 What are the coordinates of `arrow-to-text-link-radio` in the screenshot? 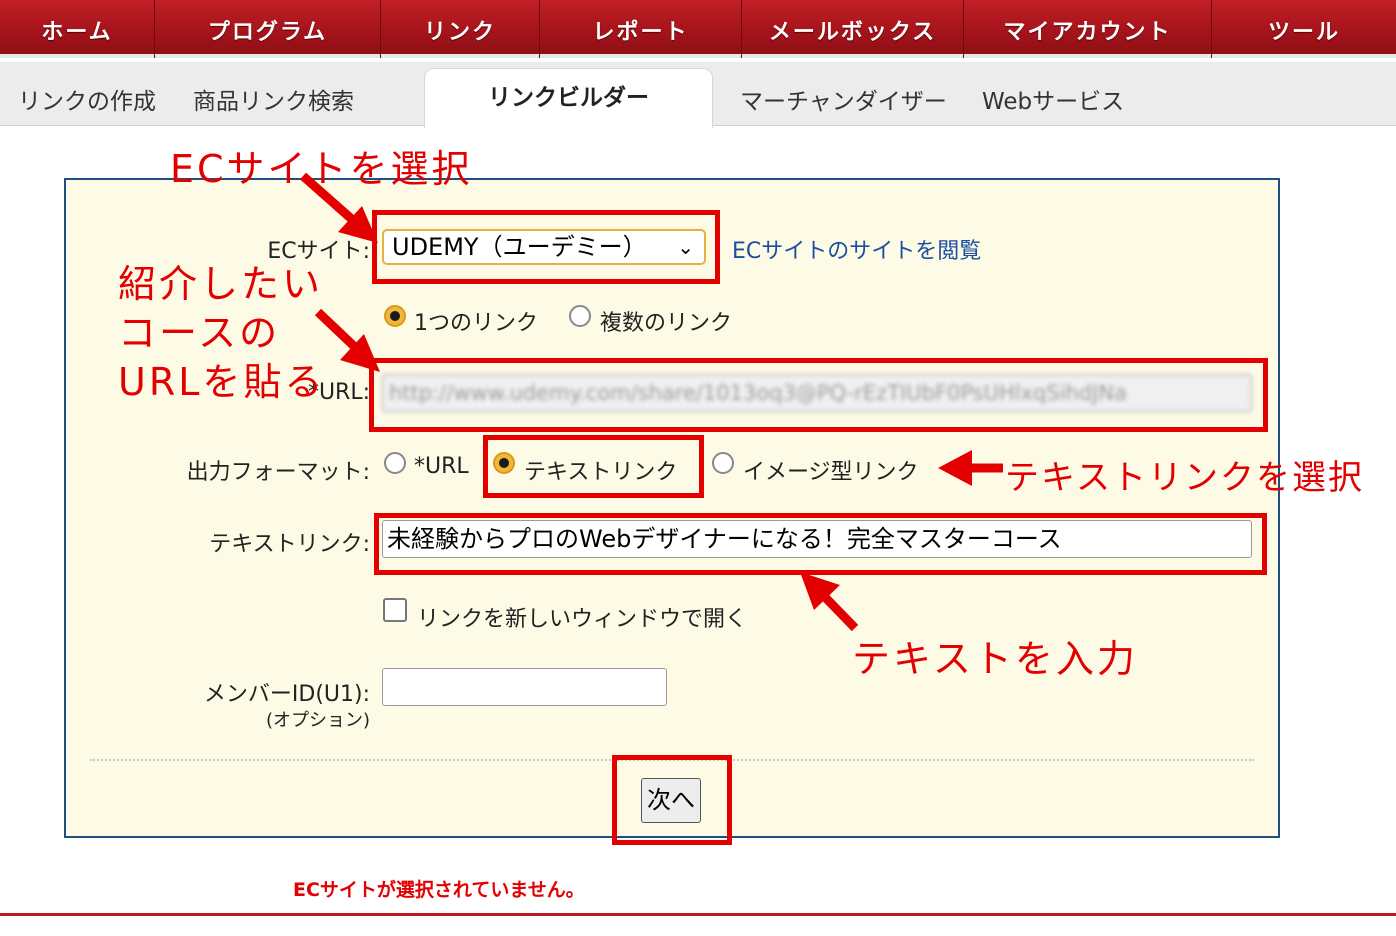 It's located at (970, 468).